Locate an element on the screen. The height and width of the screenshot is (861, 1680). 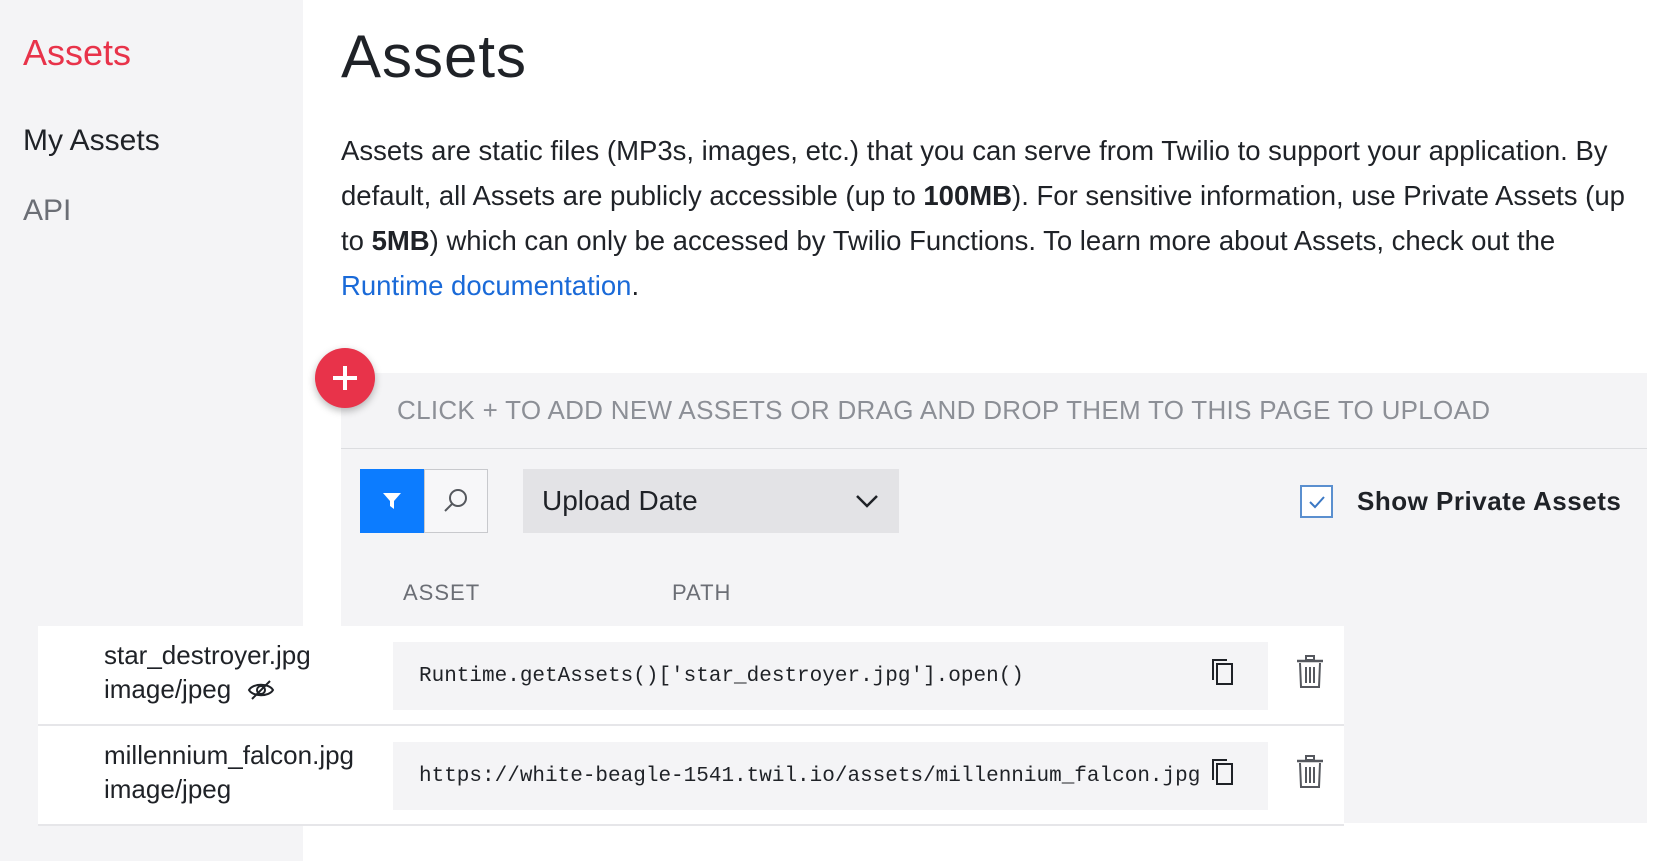
asset-name: millennium_falcon.jpg is located at coordinates (229, 755).